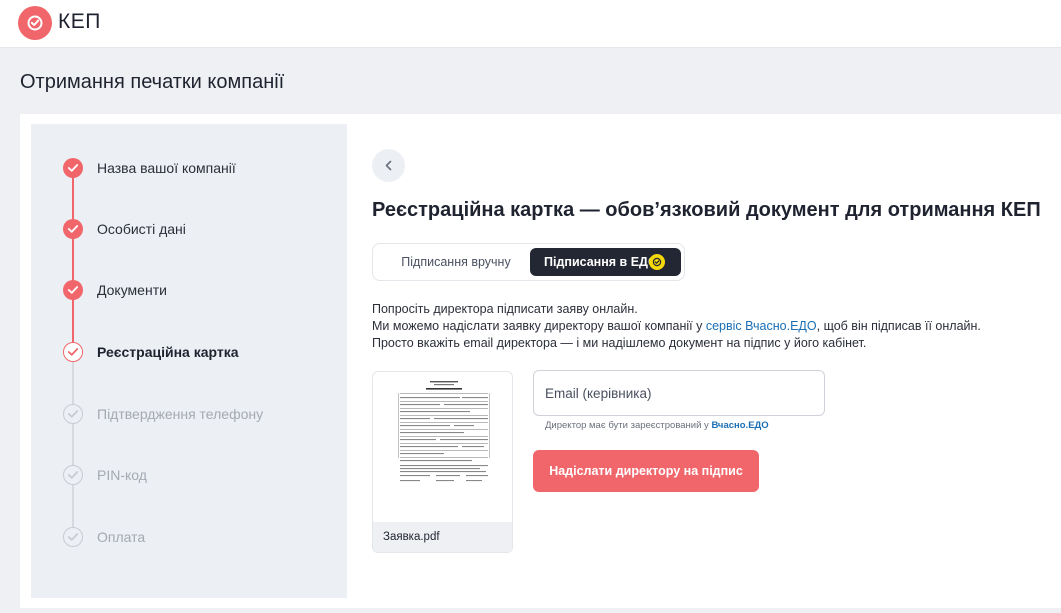 Image resolution: width=1061 pixels, height=613 pixels. Describe the element at coordinates (198, 229) in the screenshot. I see `step-item: Особисті дані` at that location.